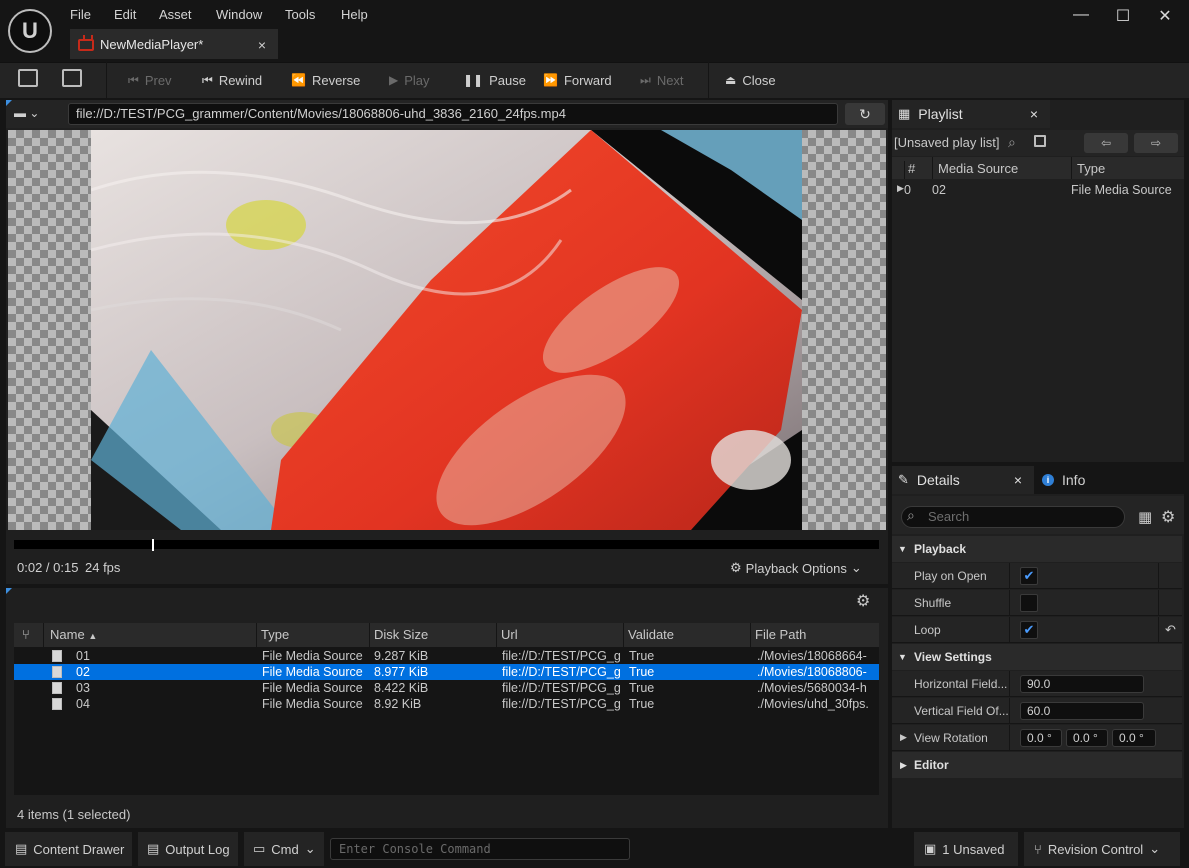 The image size is (1189, 868). Describe the element at coordinates (1087, 738) in the screenshot. I see `rotation-y-input: 0.0 °` at that location.